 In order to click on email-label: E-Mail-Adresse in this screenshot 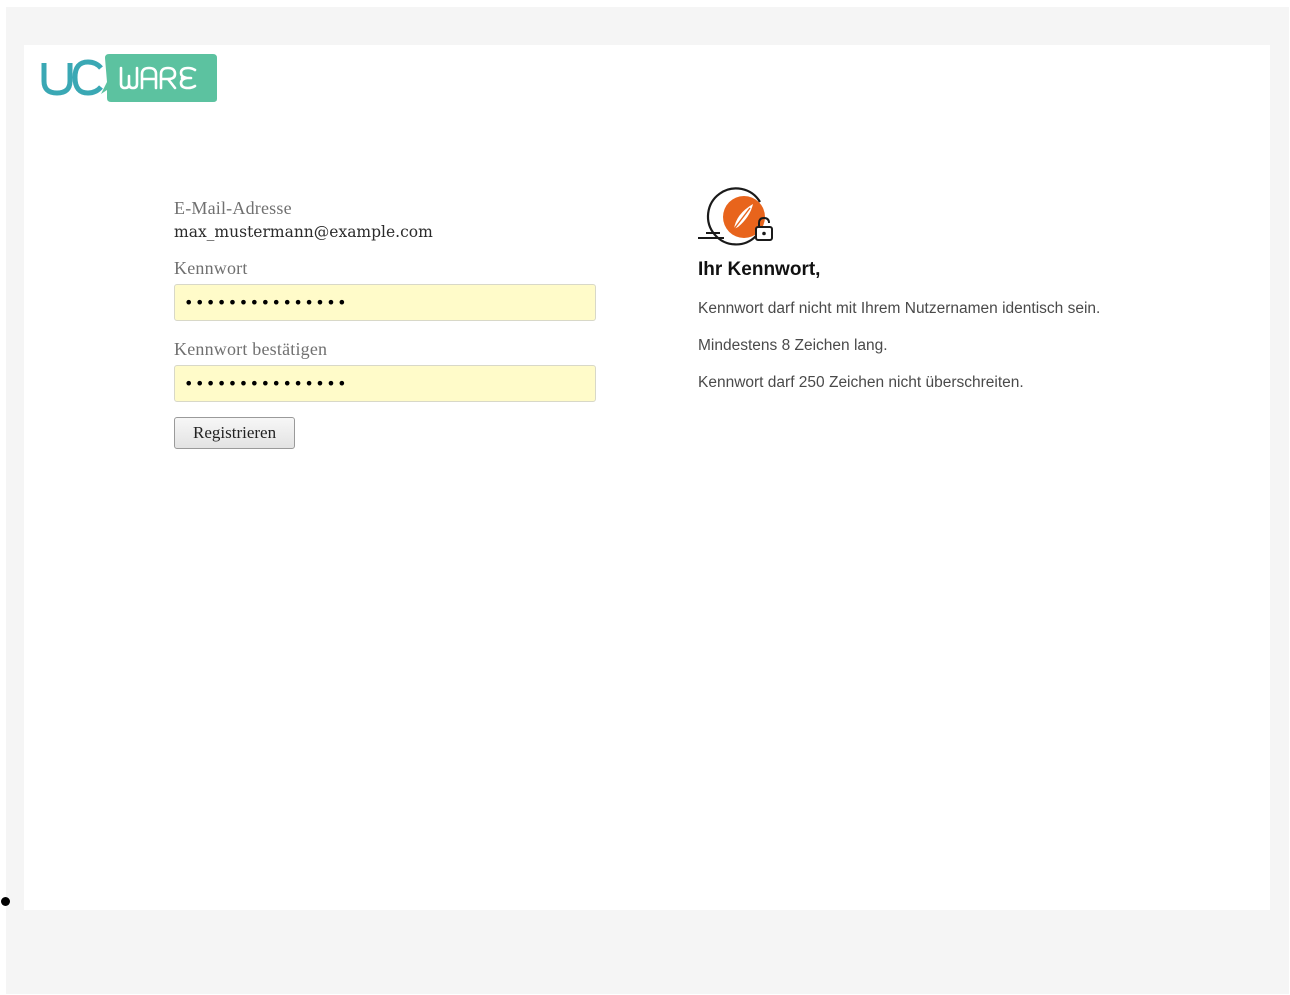, I will do `click(233, 208)`.